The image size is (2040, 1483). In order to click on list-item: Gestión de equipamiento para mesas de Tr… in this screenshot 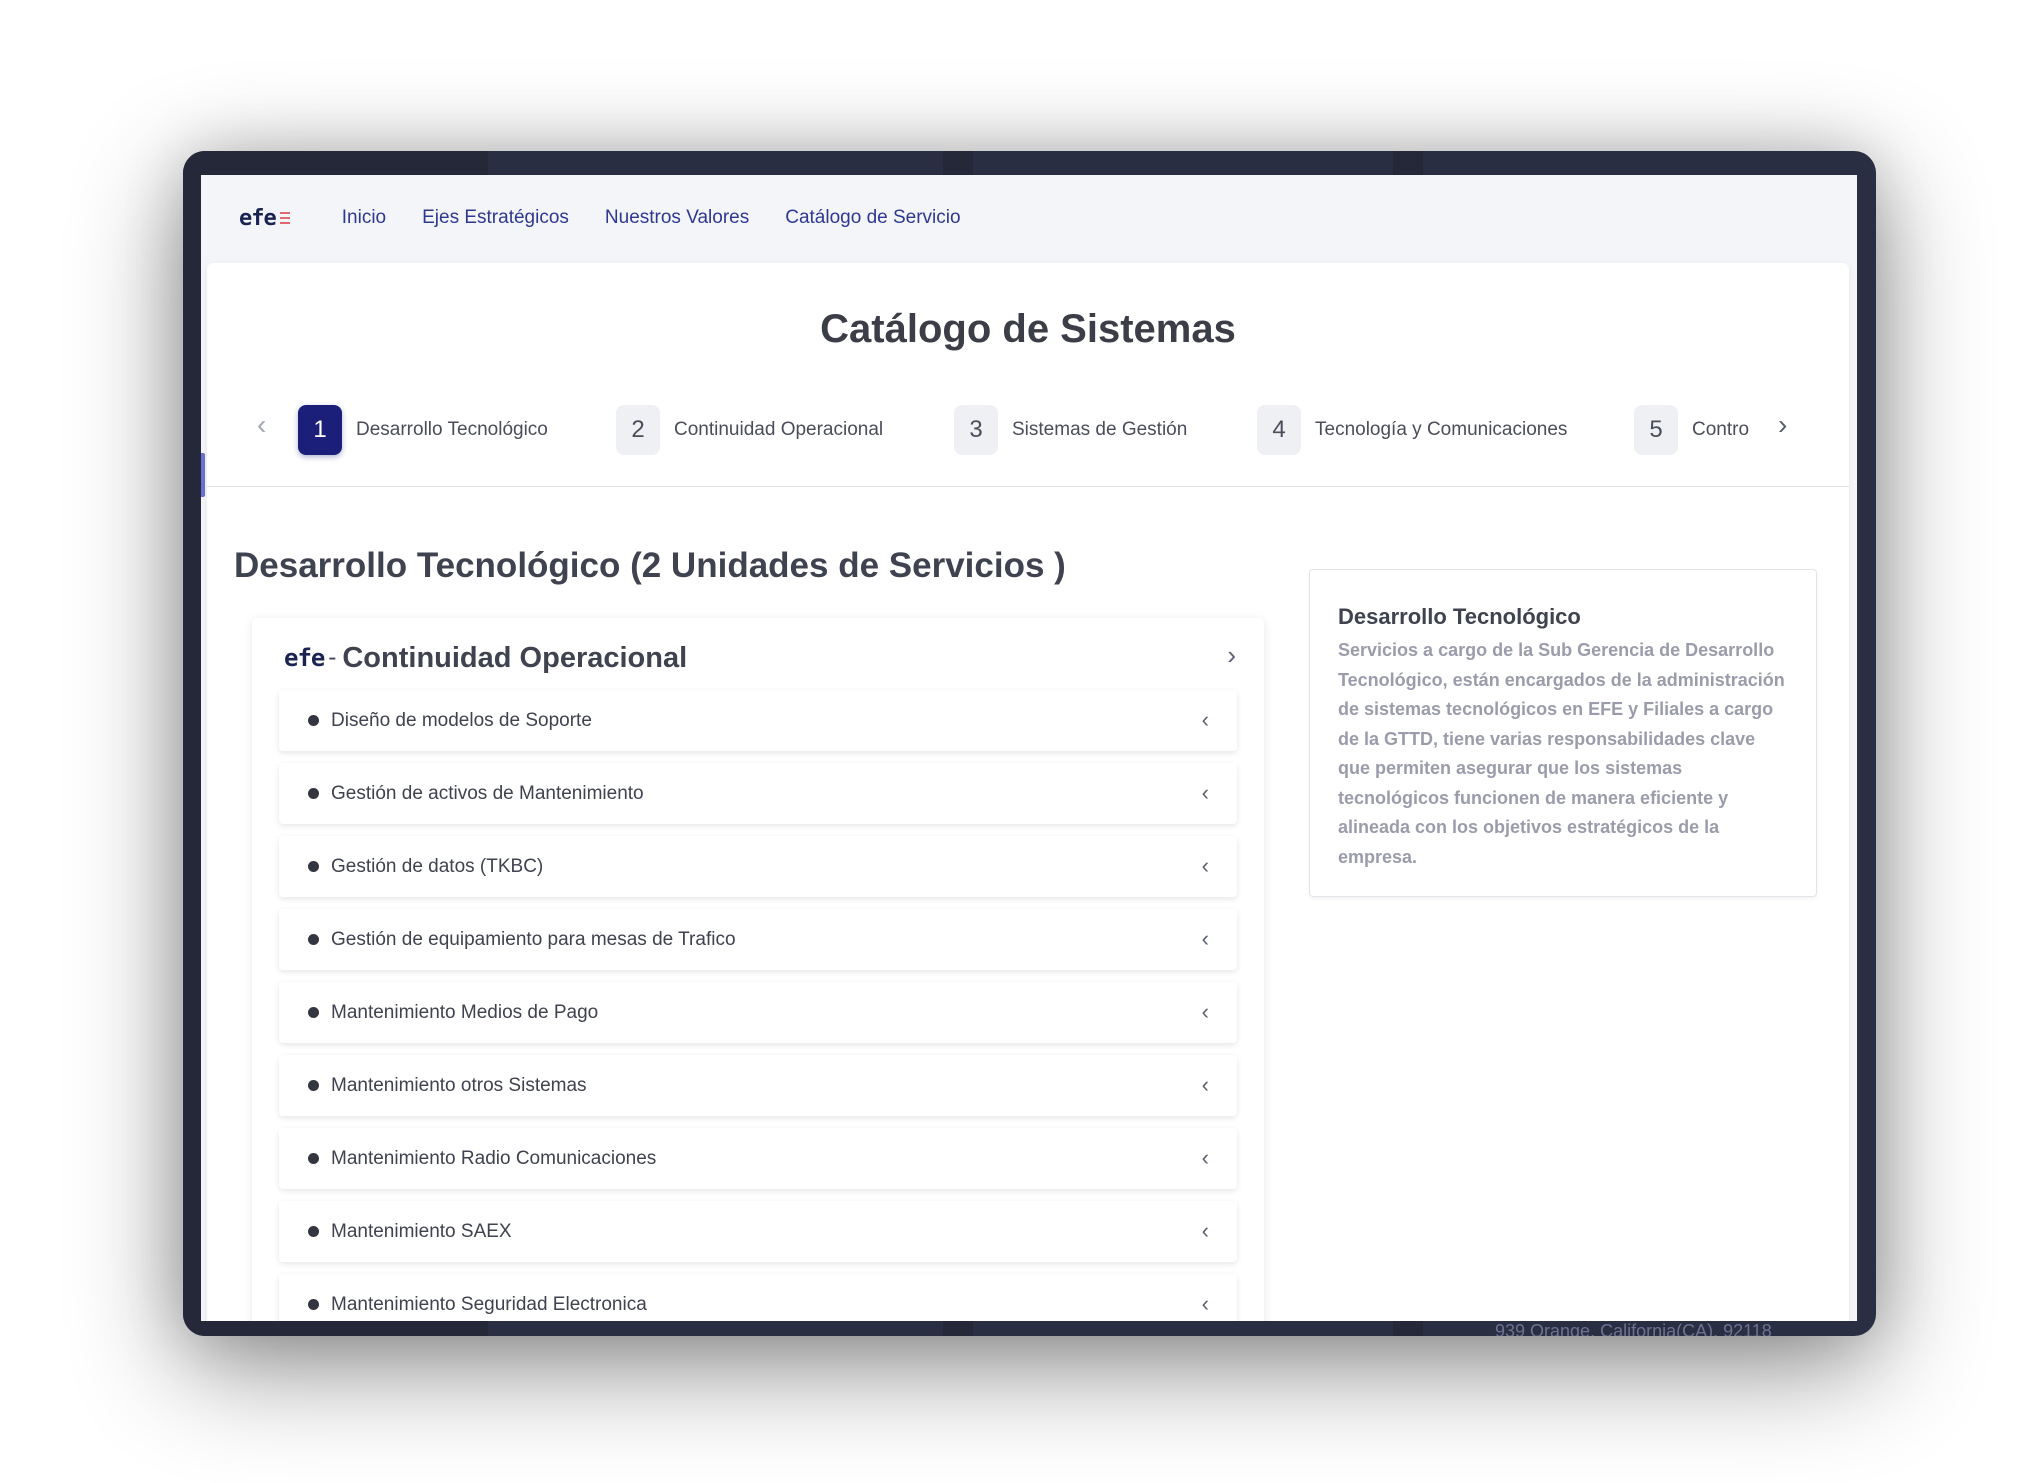, I will do `click(758, 939)`.